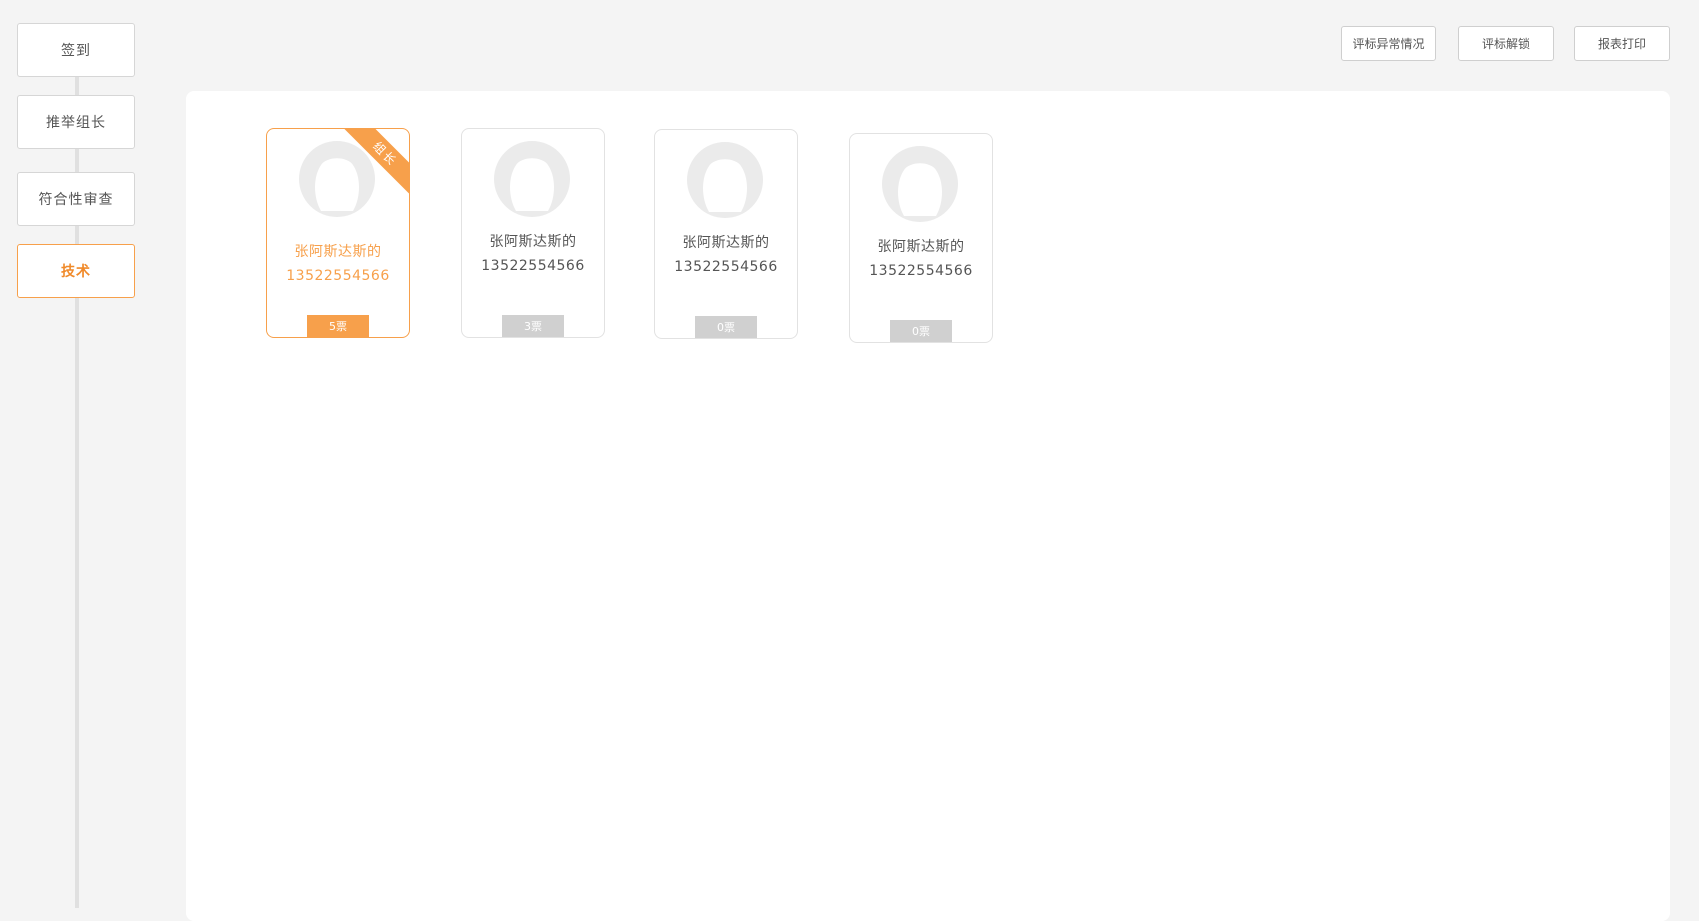 The image size is (1699, 921). I want to click on vote-badge: 3票, so click(533, 326).